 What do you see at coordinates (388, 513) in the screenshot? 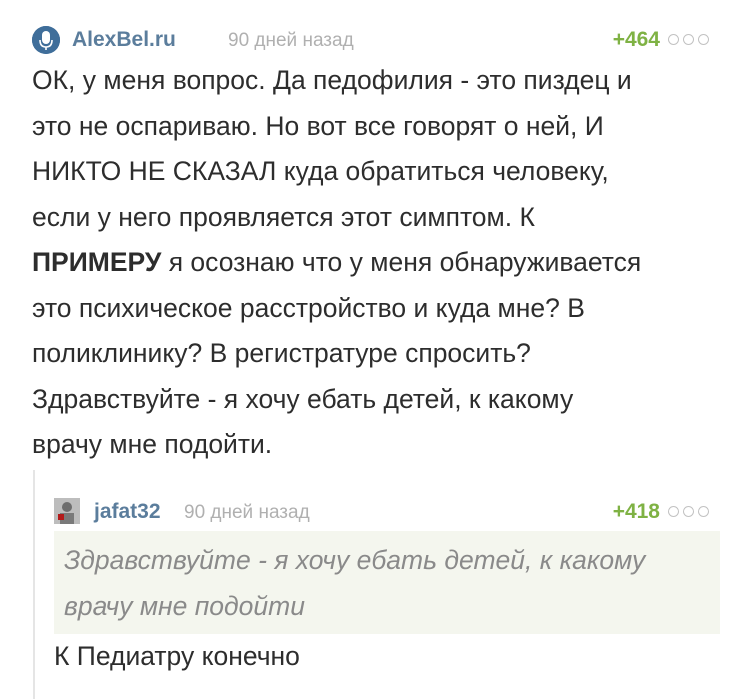
I see `reply-header: jafat32 90 дней назад +418` at bounding box center [388, 513].